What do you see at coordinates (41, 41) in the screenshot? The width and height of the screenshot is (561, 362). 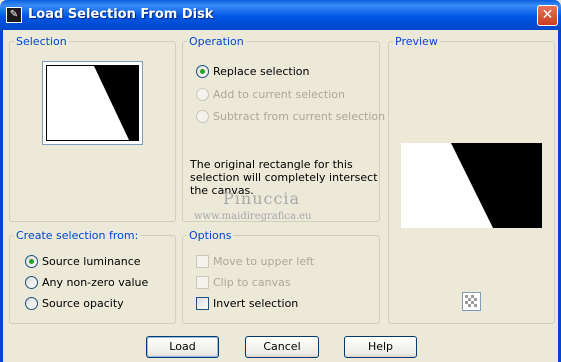 I see `selection-group-label: Selection` at bounding box center [41, 41].